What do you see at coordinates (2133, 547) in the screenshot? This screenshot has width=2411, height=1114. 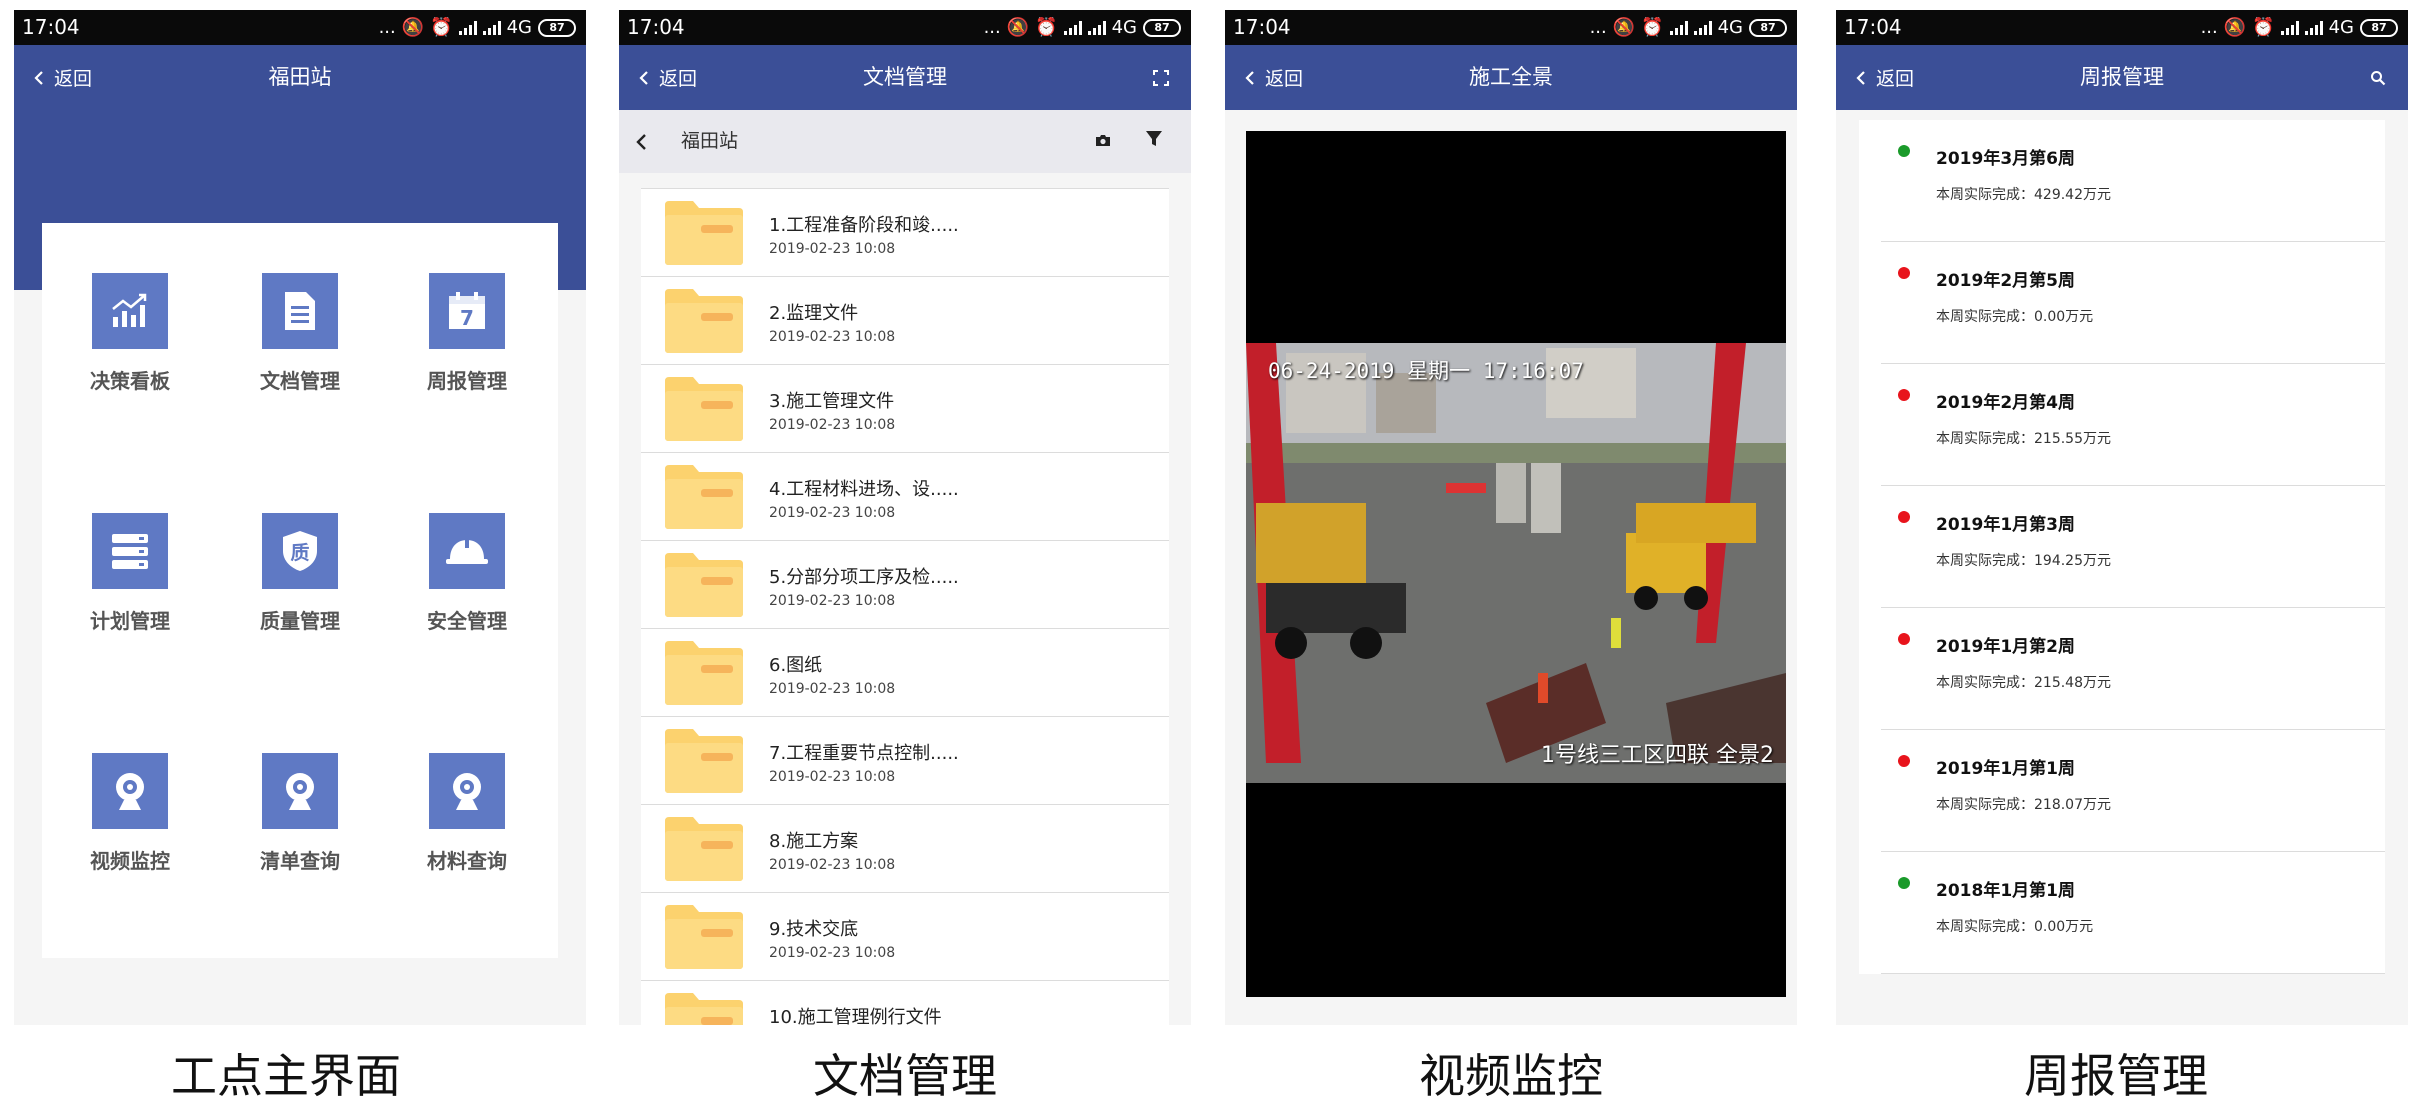 I see `weekly-report-row: 2019年1月第3周 本周实际完成：194.25万元` at bounding box center [2133, 547].